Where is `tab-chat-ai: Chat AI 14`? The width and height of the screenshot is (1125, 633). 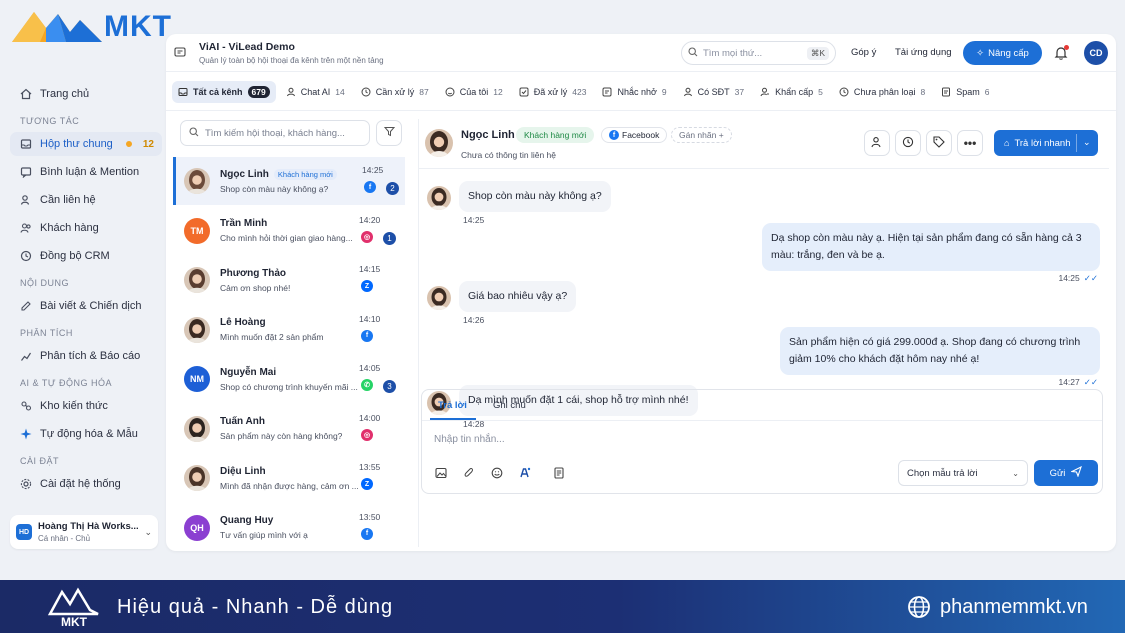 tab-chat-ai: Chat AI 14 is located at coordinates (315, 92).